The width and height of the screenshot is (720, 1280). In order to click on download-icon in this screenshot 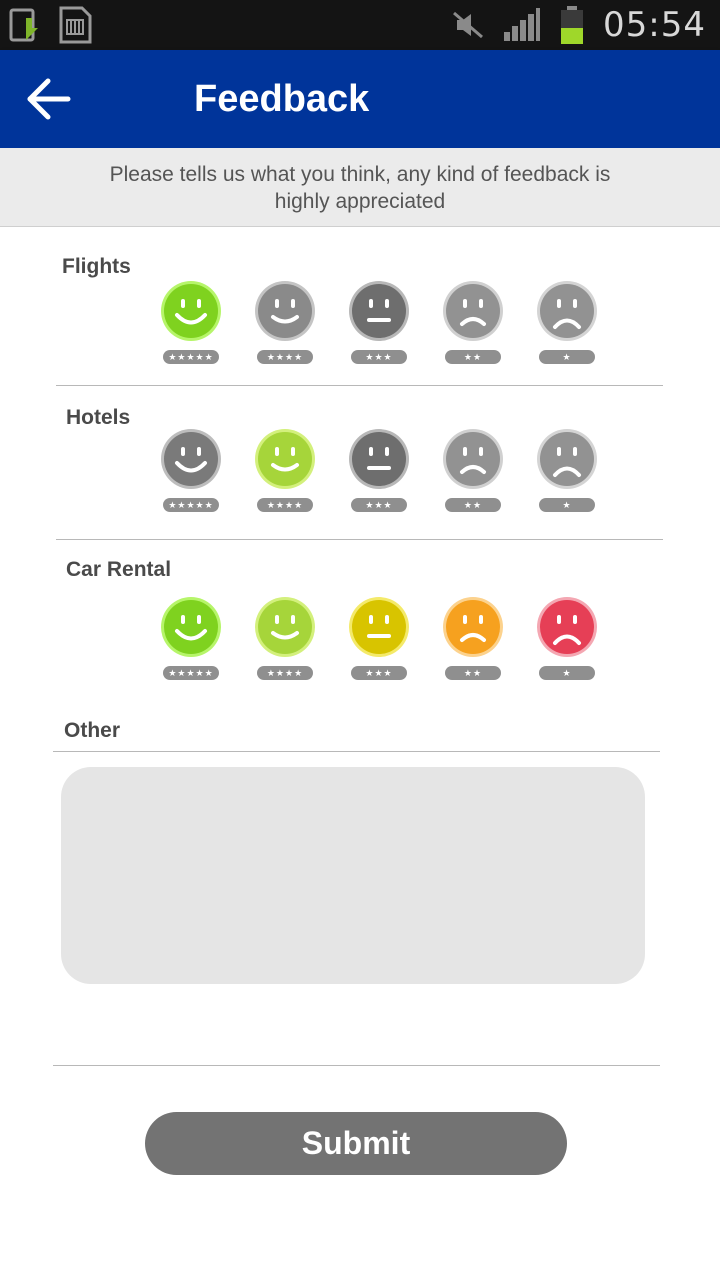, I will do `click(23, 25)`.